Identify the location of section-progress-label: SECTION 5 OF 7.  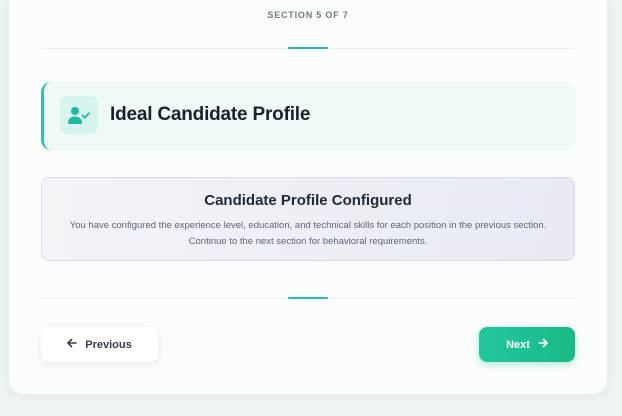
(308, 15).